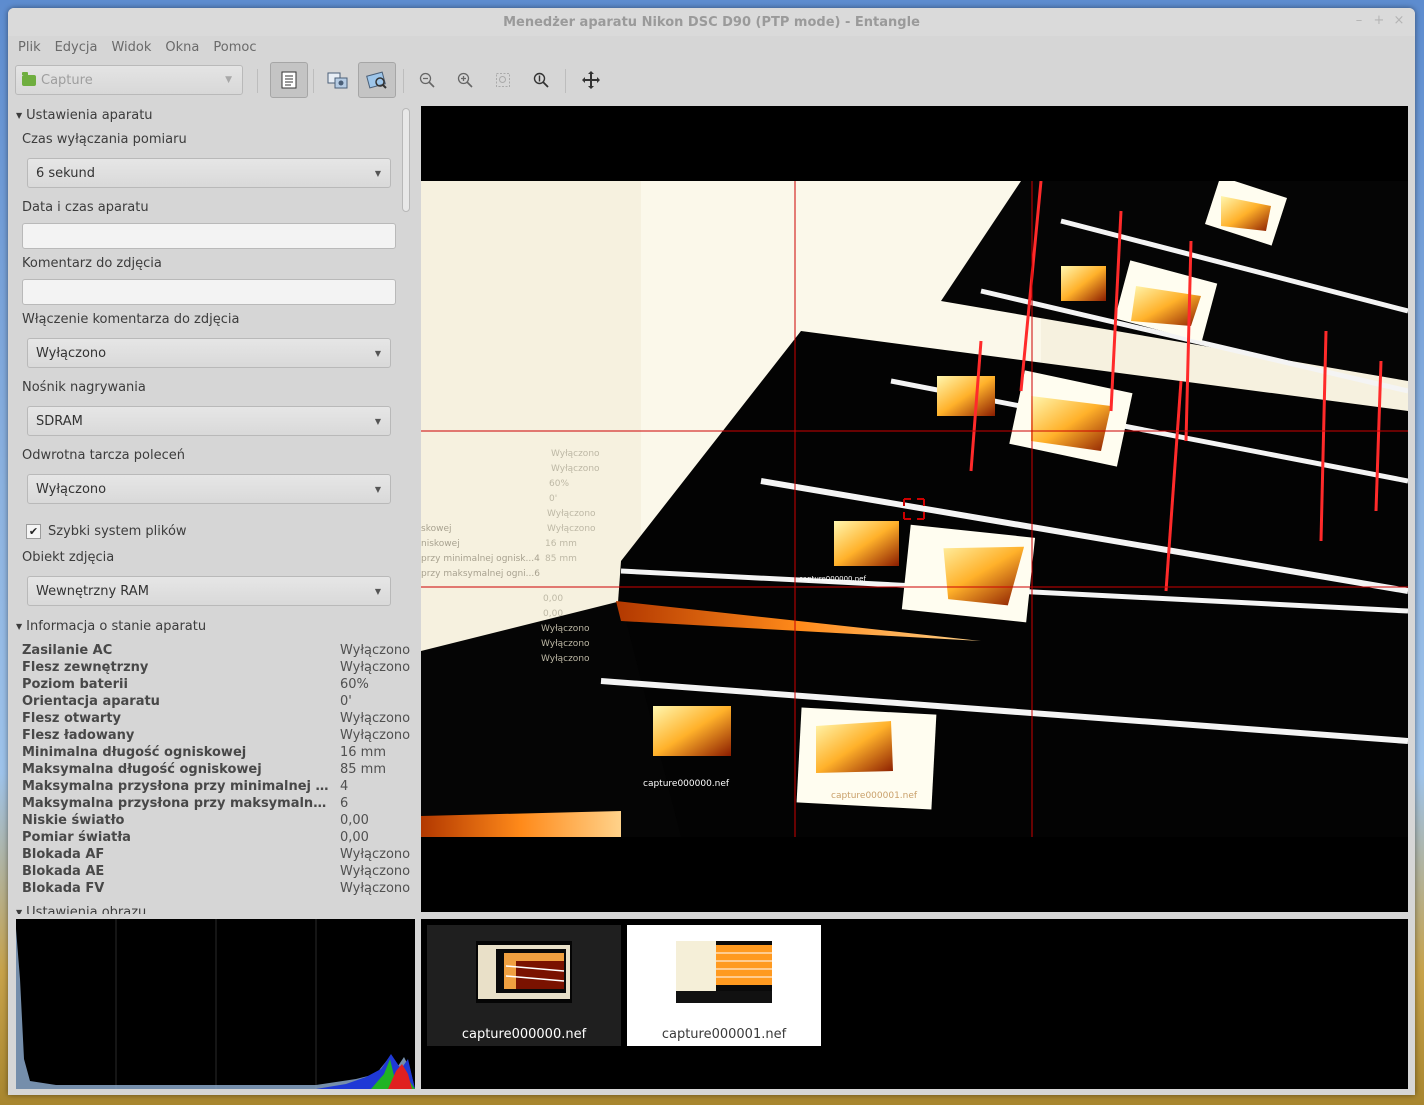 This screenshot has height=1105, width=1424. I want to click on maximize-icon: +, so click(1379, 20).